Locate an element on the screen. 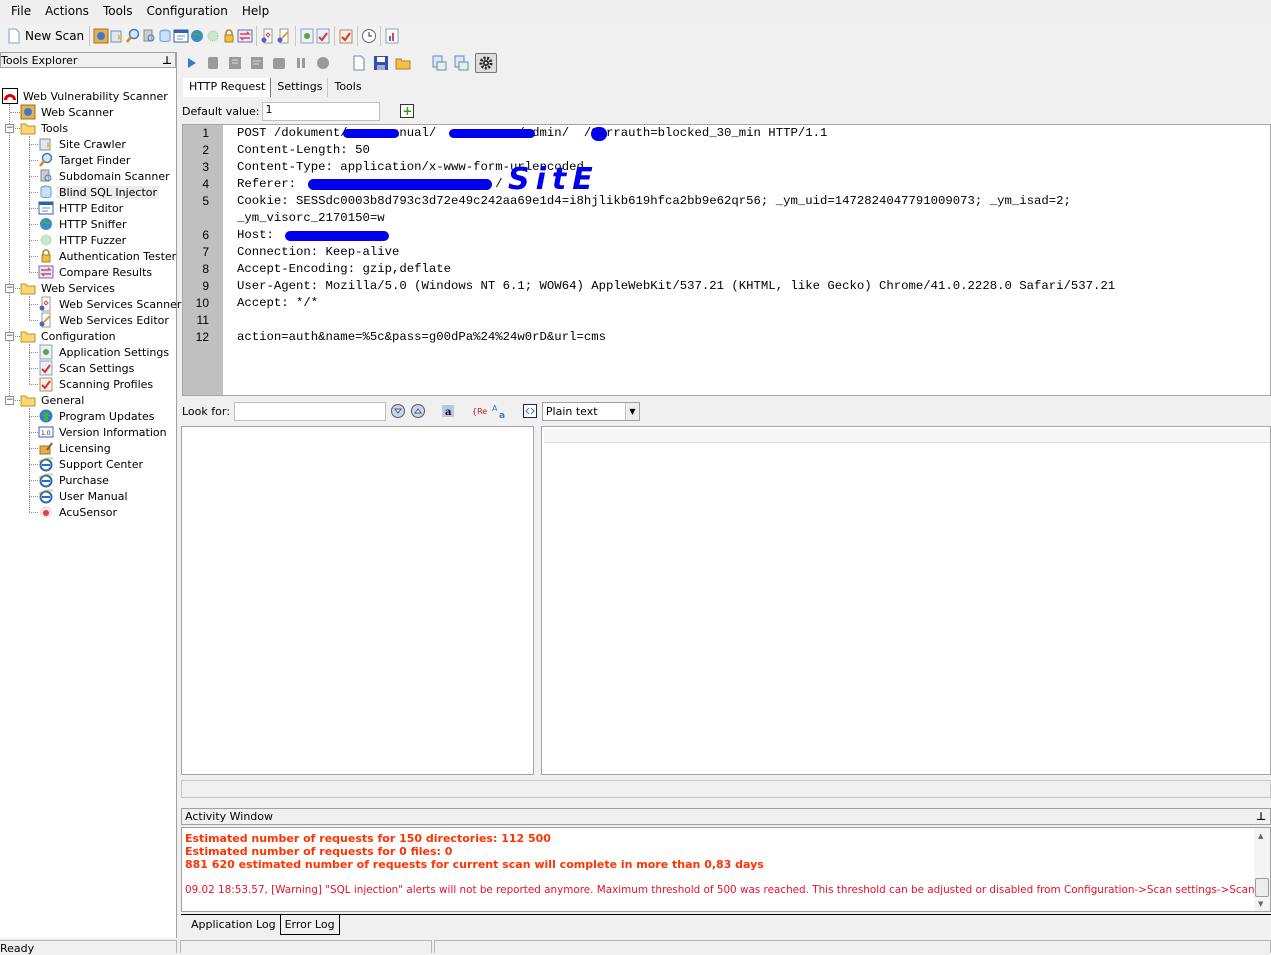 This screenshot has height=955, width=1271. find-previous-icon is located at coordinates (418, 411).